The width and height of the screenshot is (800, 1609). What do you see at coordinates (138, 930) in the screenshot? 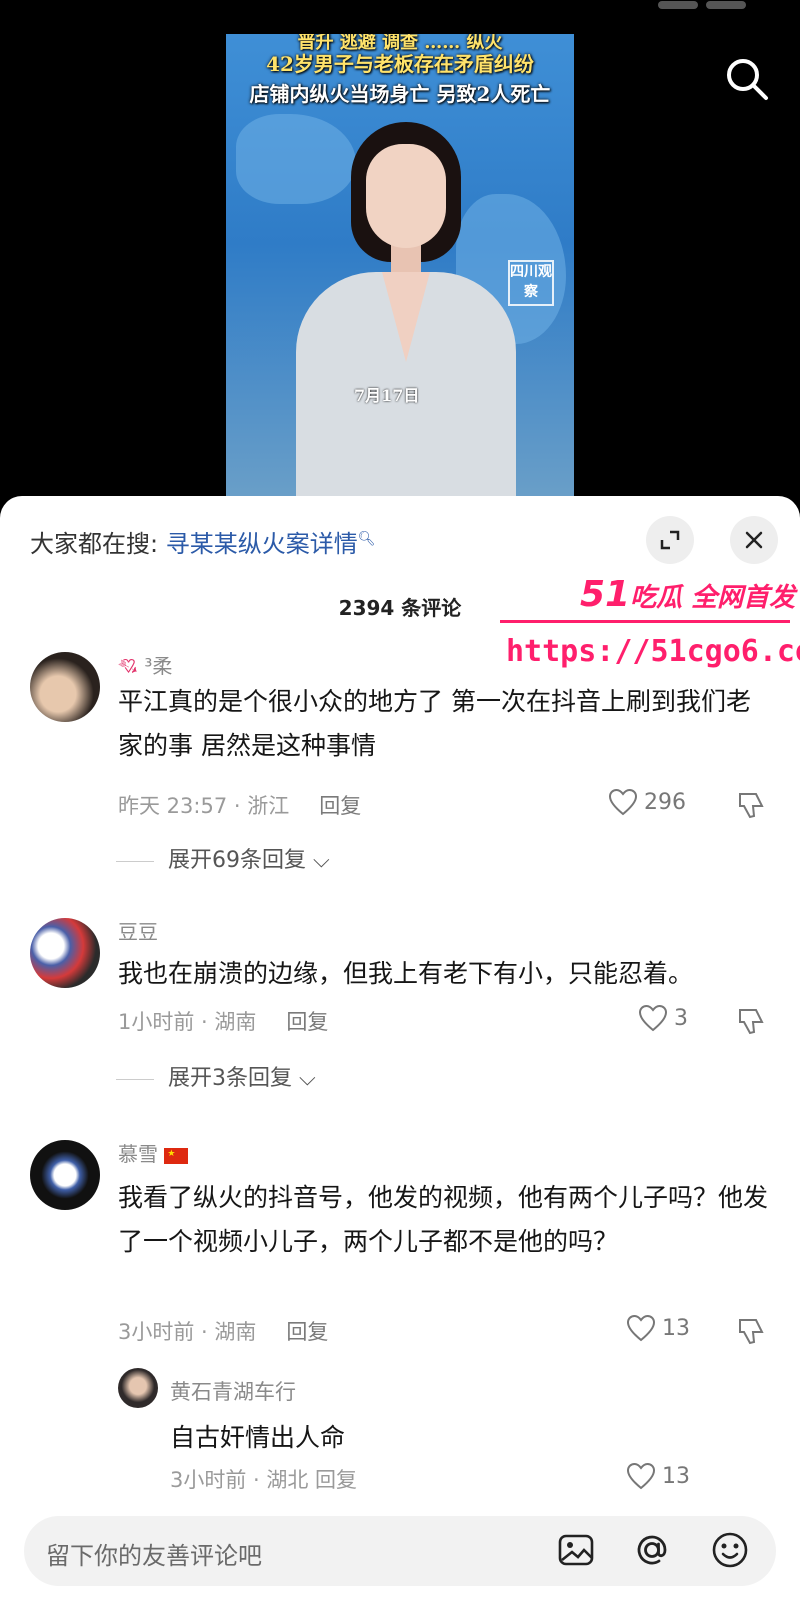
I see `comment-username: 豆豆` at bounding box center [138, 930].